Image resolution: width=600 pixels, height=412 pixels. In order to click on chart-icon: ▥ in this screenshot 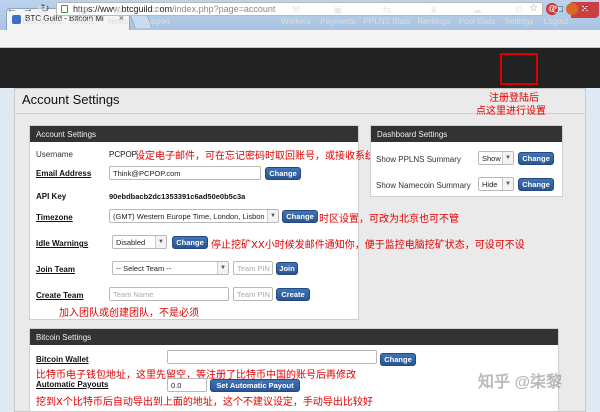, I will do `click(83, 10)`.